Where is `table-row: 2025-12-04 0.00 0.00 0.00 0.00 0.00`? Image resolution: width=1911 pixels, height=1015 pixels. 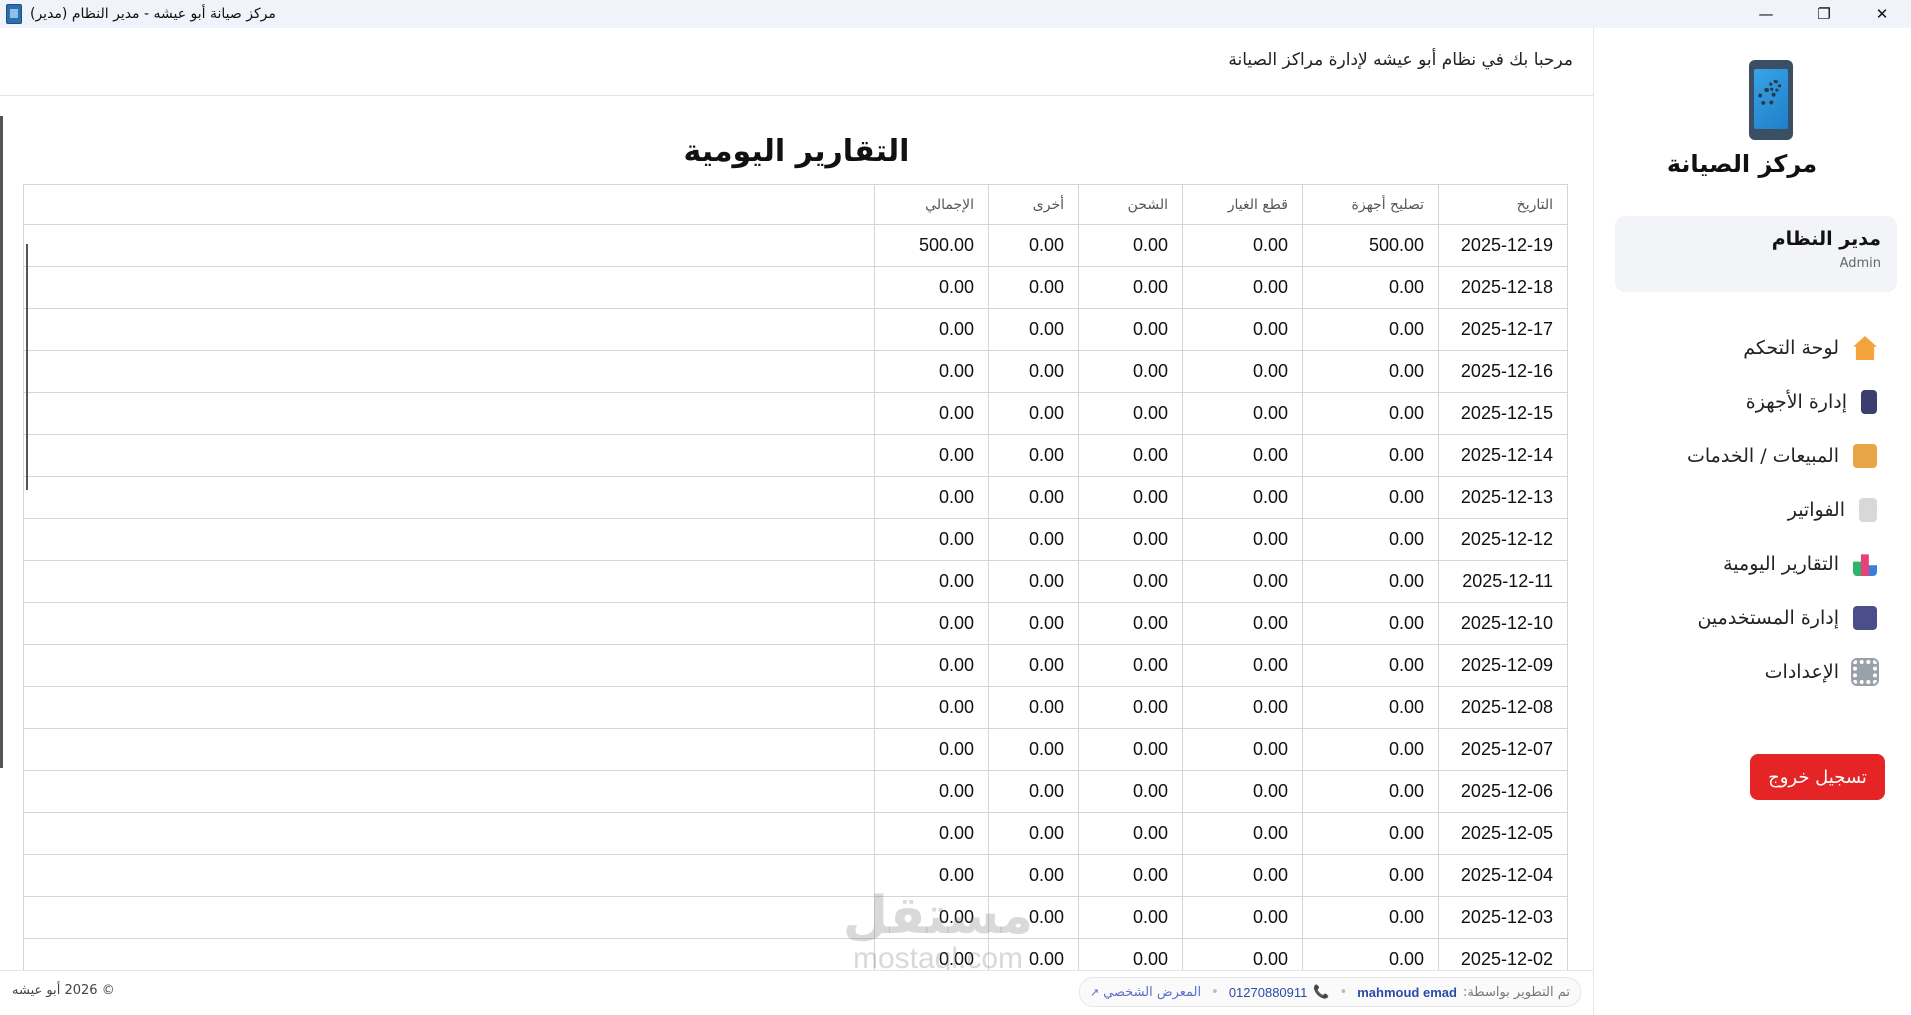 table-row: 2025-12-04 0.00 0.00 0.00 0.00 0.00 is located at coordinates (795, 875).